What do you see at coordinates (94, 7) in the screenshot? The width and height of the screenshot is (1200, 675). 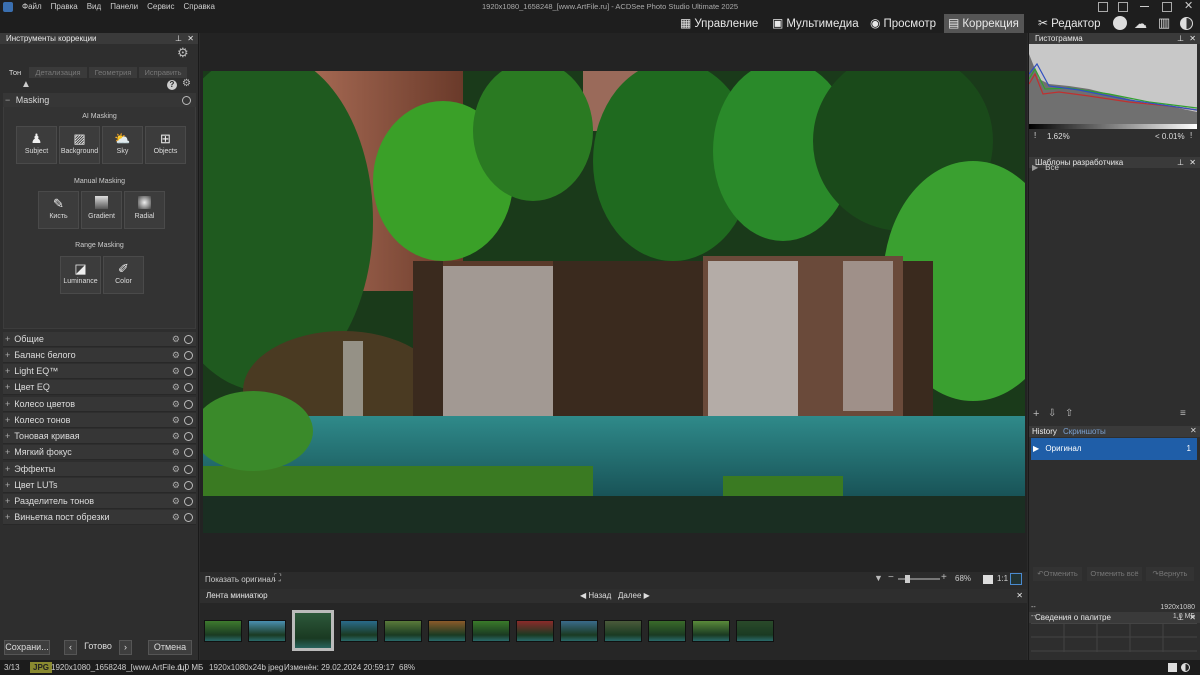 I see `menu-view: Вид` at bounding box center [94, 7].